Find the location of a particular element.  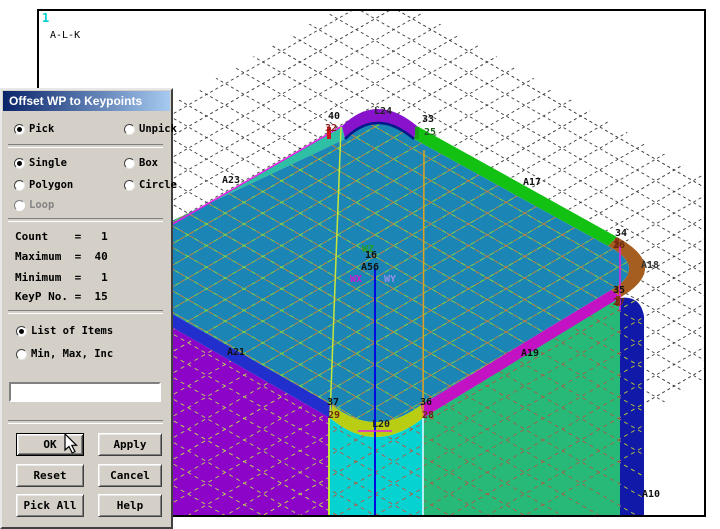

entity-label-A19: A19 is located at coordinates (530, 353).